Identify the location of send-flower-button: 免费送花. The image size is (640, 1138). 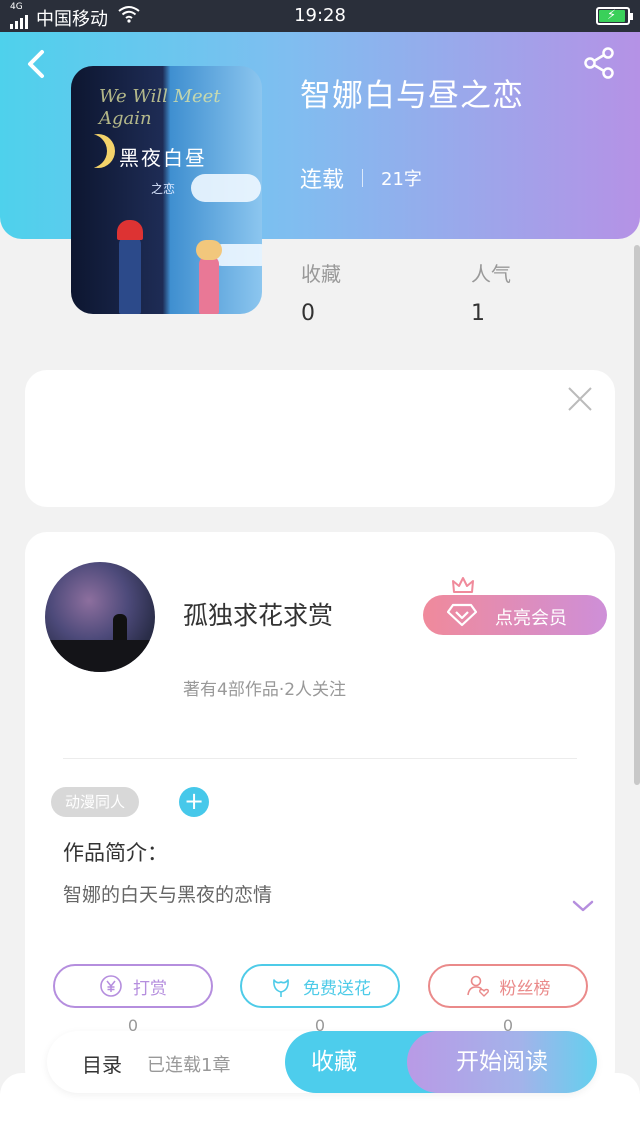
(320, 986).